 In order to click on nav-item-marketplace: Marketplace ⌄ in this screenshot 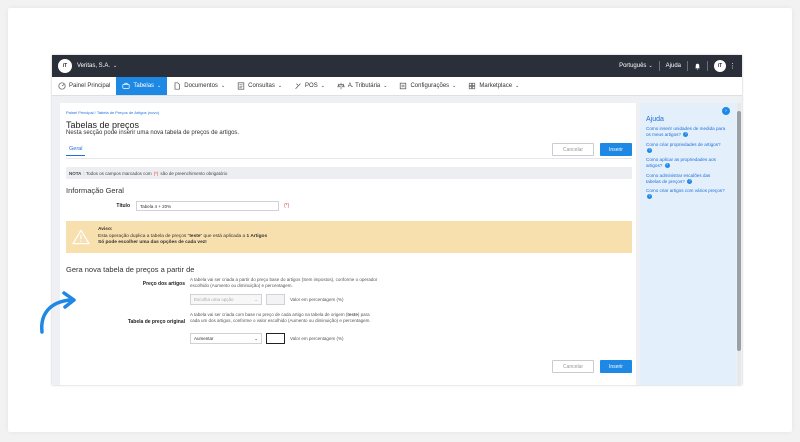, I will do `click(493, 86)`.